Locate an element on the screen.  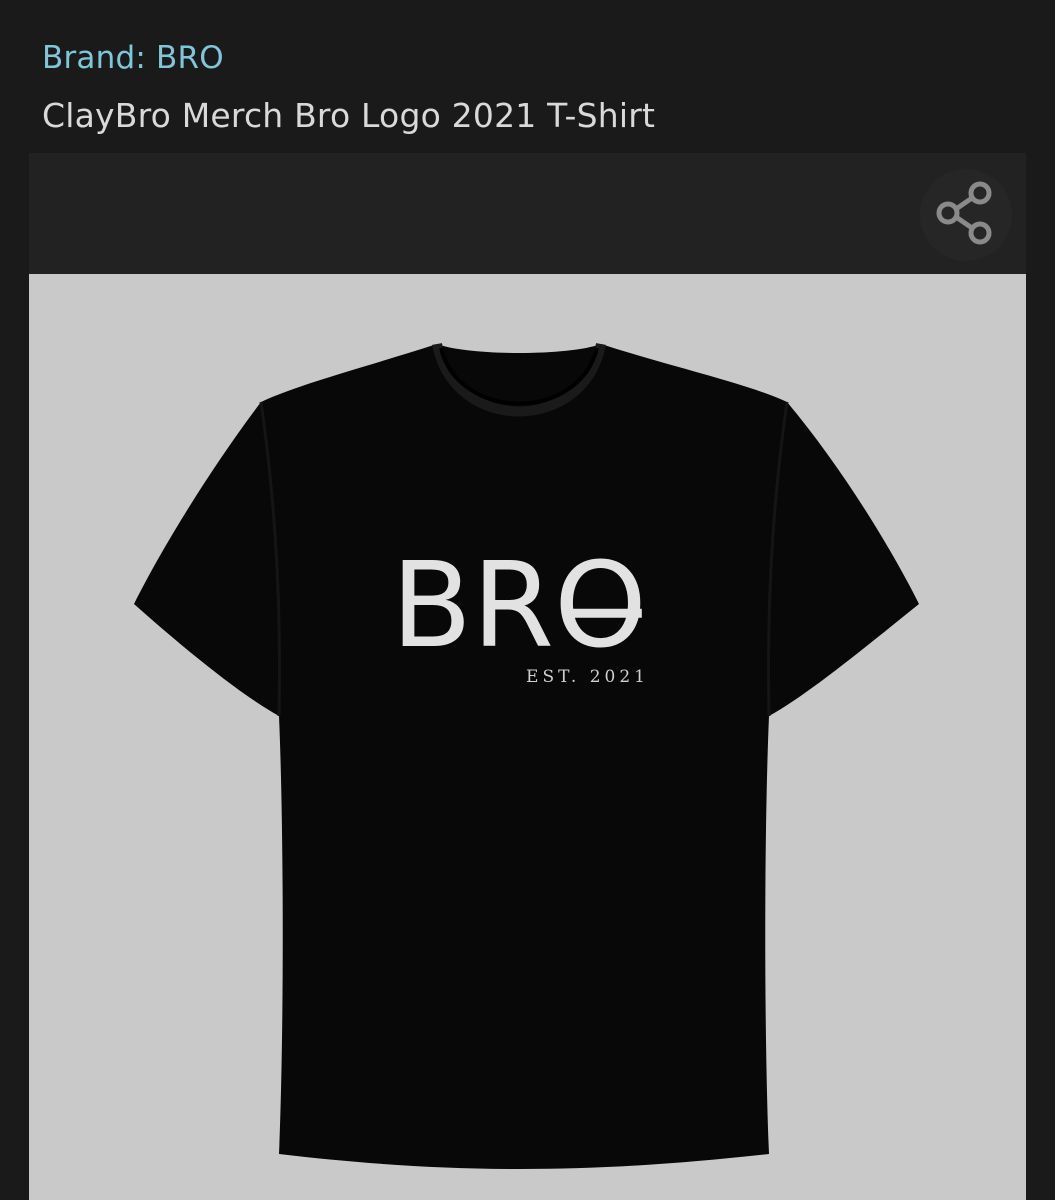
shirt-print-logo: BRO is located at coordinates (519, 605).